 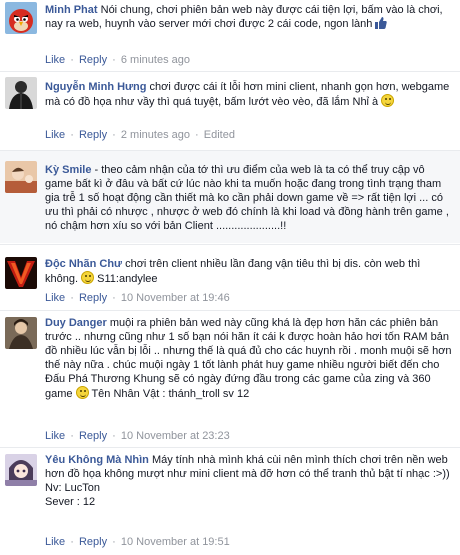 What do you see at coordinates (76, 323) in the screenshot?
I see `comment-author: Duy Danger` at bounding box center [76, 323].